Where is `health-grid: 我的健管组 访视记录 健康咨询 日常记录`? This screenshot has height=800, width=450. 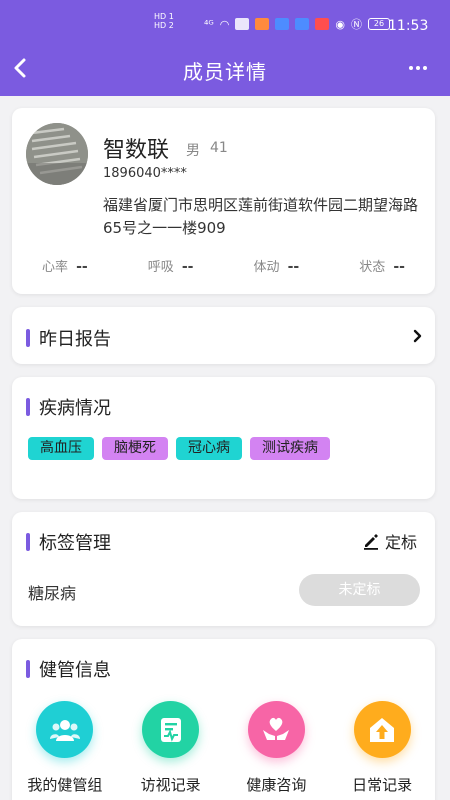
health-grid: 我的健管组 访视记录 健康咨询 日常记录 is located at coordinates (223, 748).